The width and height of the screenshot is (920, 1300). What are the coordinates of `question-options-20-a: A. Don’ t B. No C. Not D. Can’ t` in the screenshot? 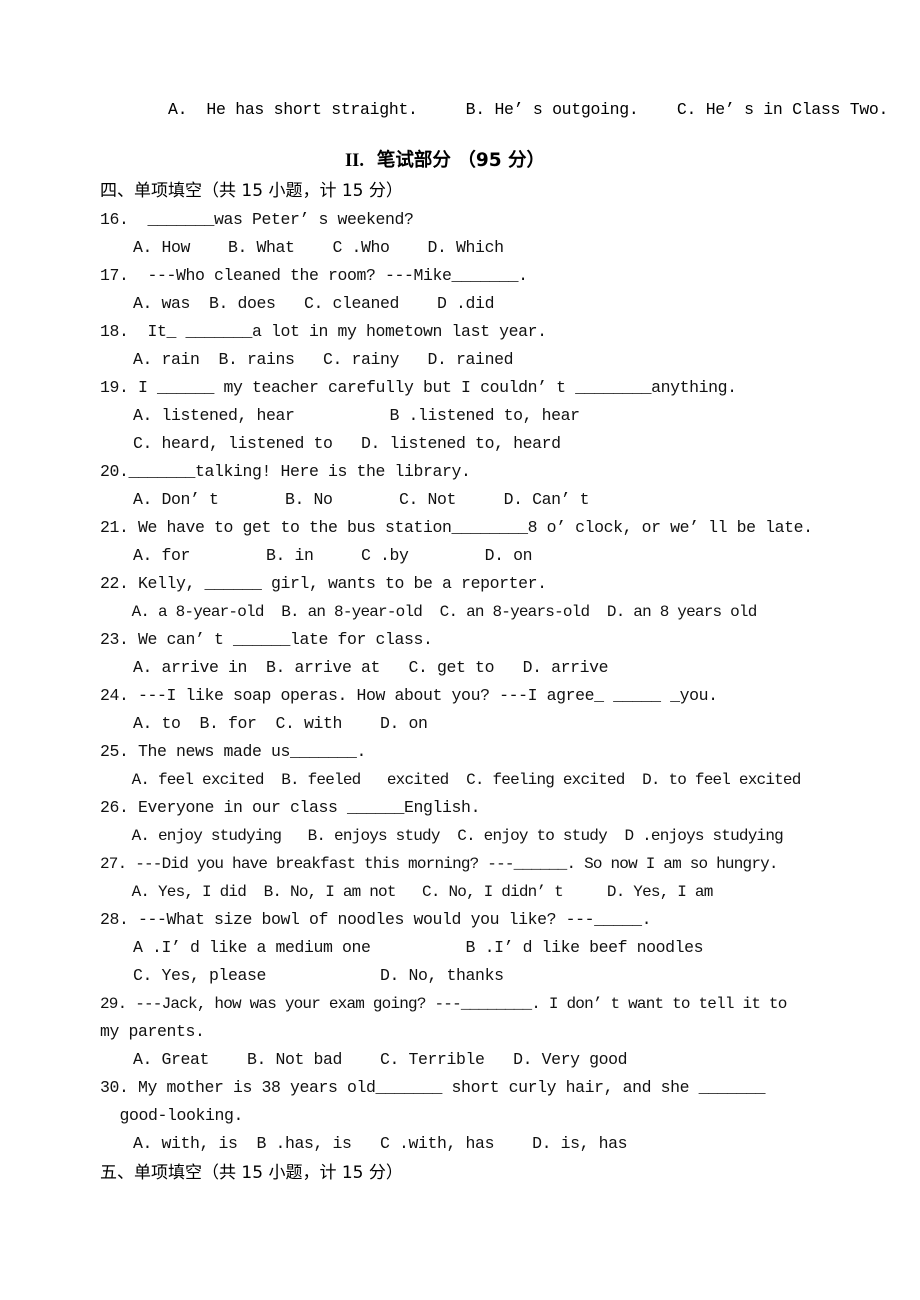 It's located at (352, 499).